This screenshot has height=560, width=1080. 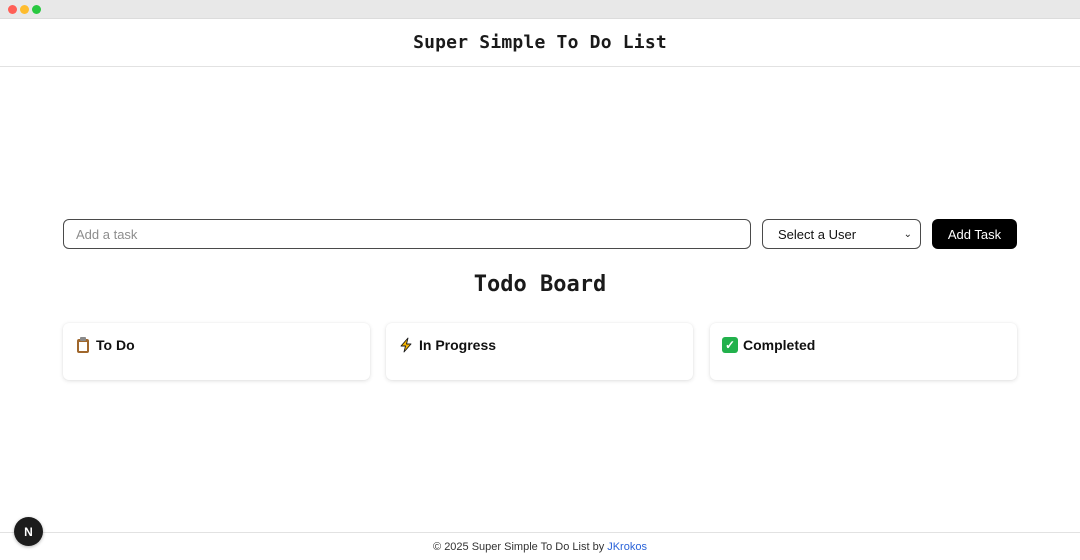 What do you see at coordinates (83, 345) in the screenshot?
I see `clipboard-icon` at bounding box center [83, 345].